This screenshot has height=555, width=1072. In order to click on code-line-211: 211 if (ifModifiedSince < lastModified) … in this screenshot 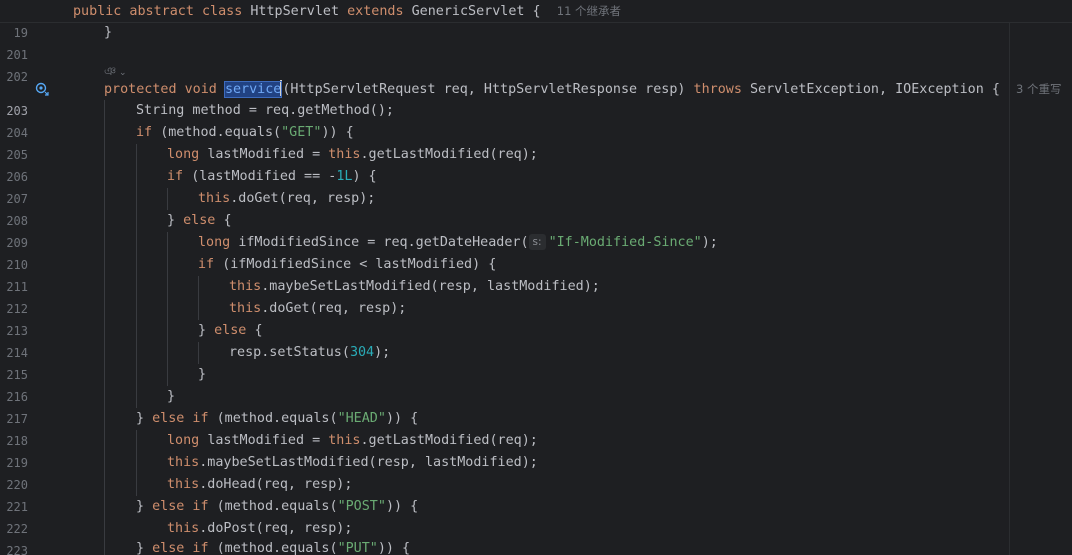, I will do `click(536, 274)`.